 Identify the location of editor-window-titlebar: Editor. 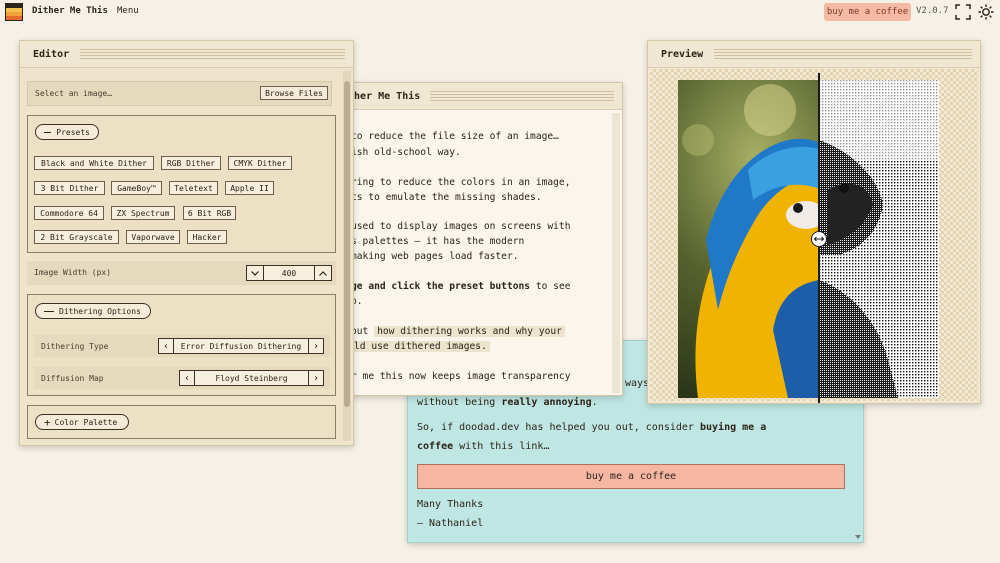
(186, 54).